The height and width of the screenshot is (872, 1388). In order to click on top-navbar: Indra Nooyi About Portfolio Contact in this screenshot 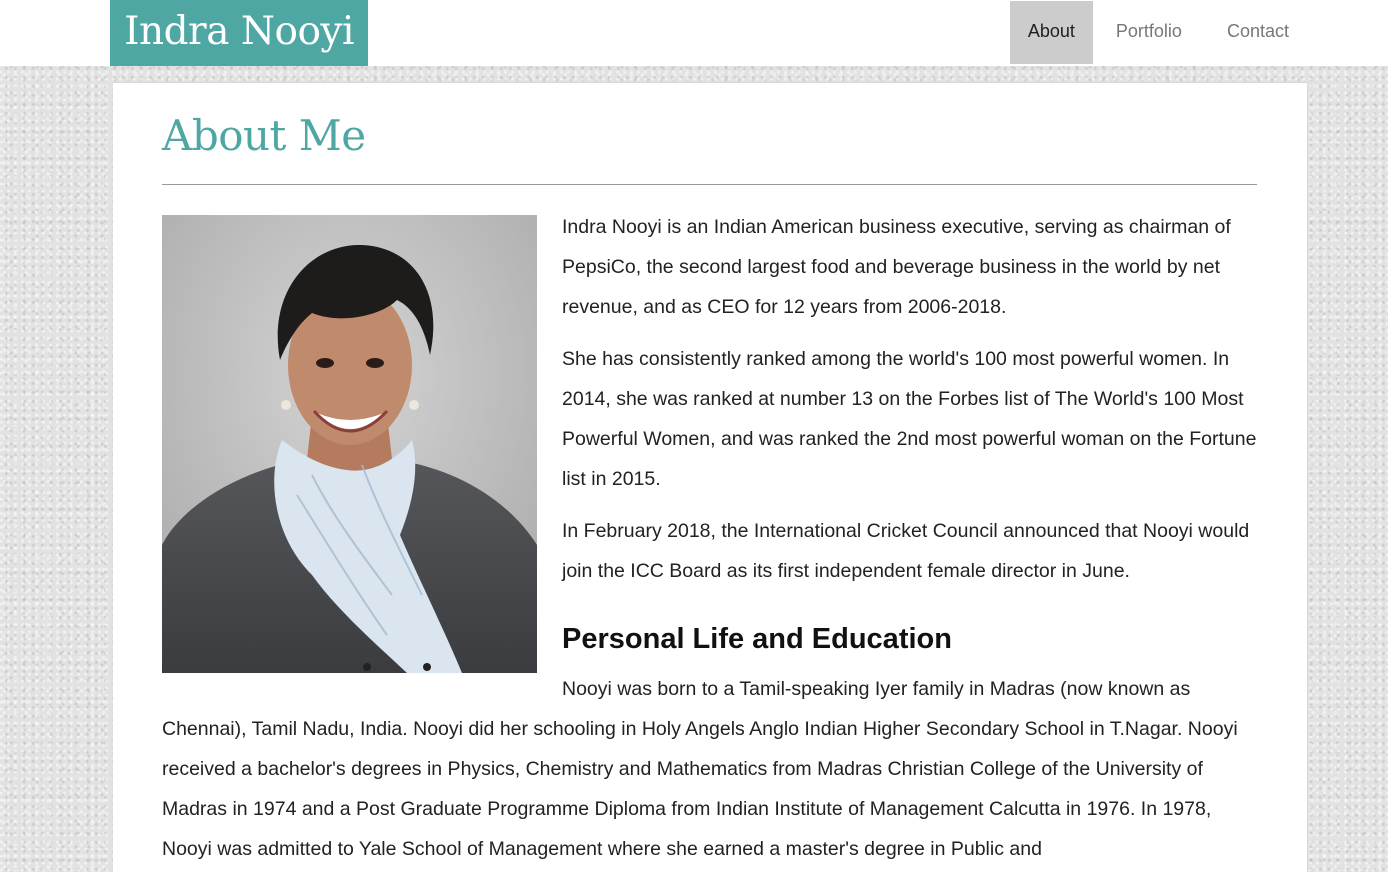, I will do `click(694, 33)`.